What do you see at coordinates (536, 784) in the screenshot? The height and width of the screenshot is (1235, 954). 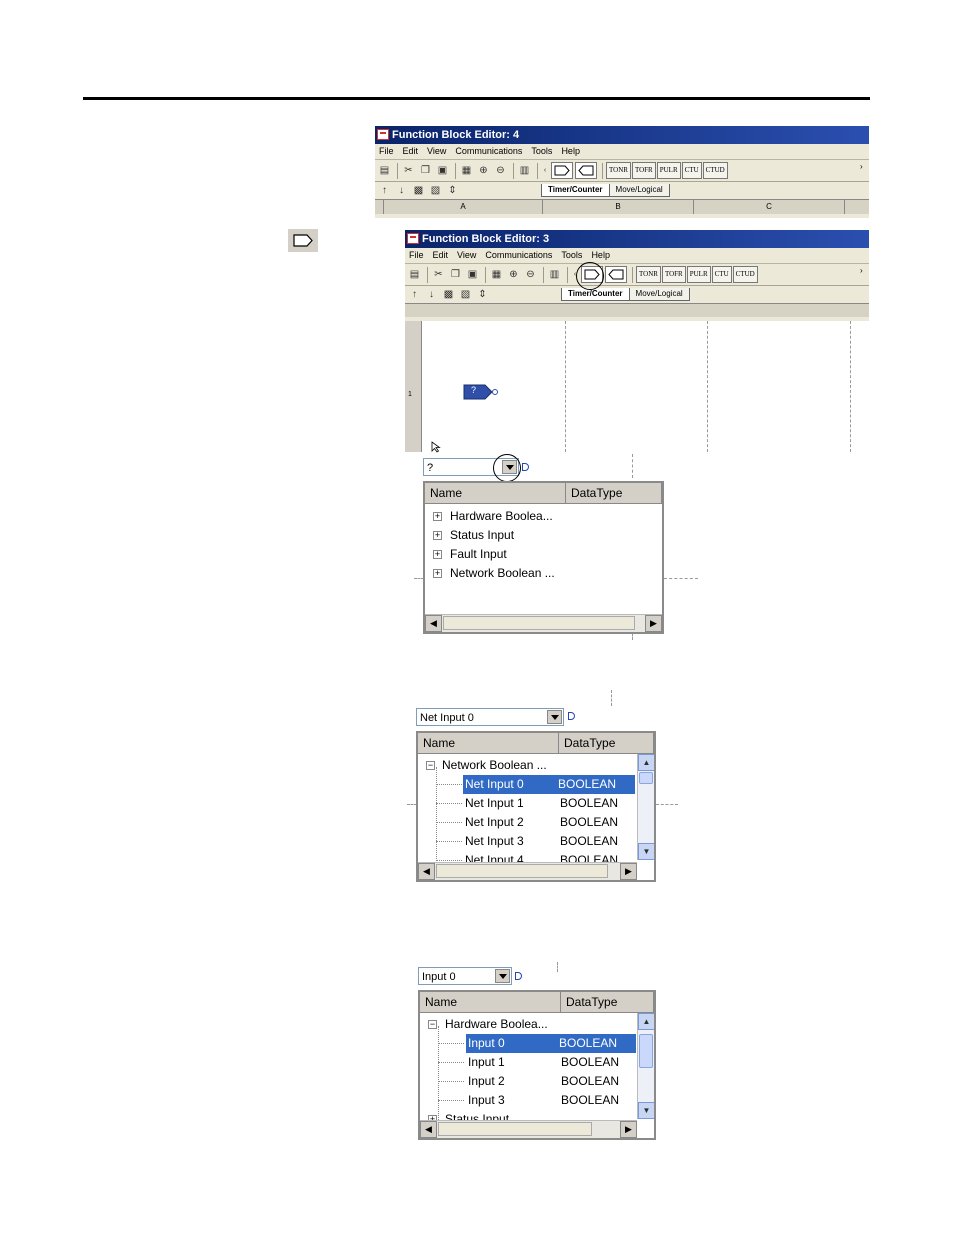 I see `list-item: Net Input 0 BOOLEAN` at bounding box center [536, 784].